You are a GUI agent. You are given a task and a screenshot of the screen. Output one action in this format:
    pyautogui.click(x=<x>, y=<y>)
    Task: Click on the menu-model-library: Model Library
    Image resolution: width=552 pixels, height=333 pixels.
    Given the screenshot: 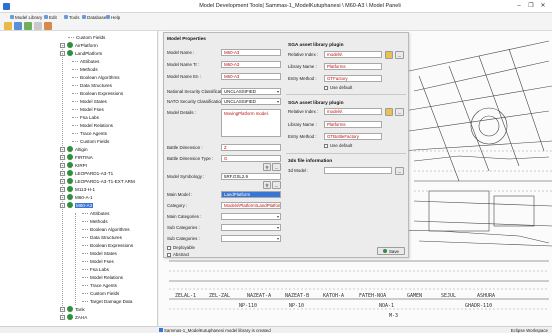 What is the action you would take?
    pyautogui.click(x=26, y=17)
    